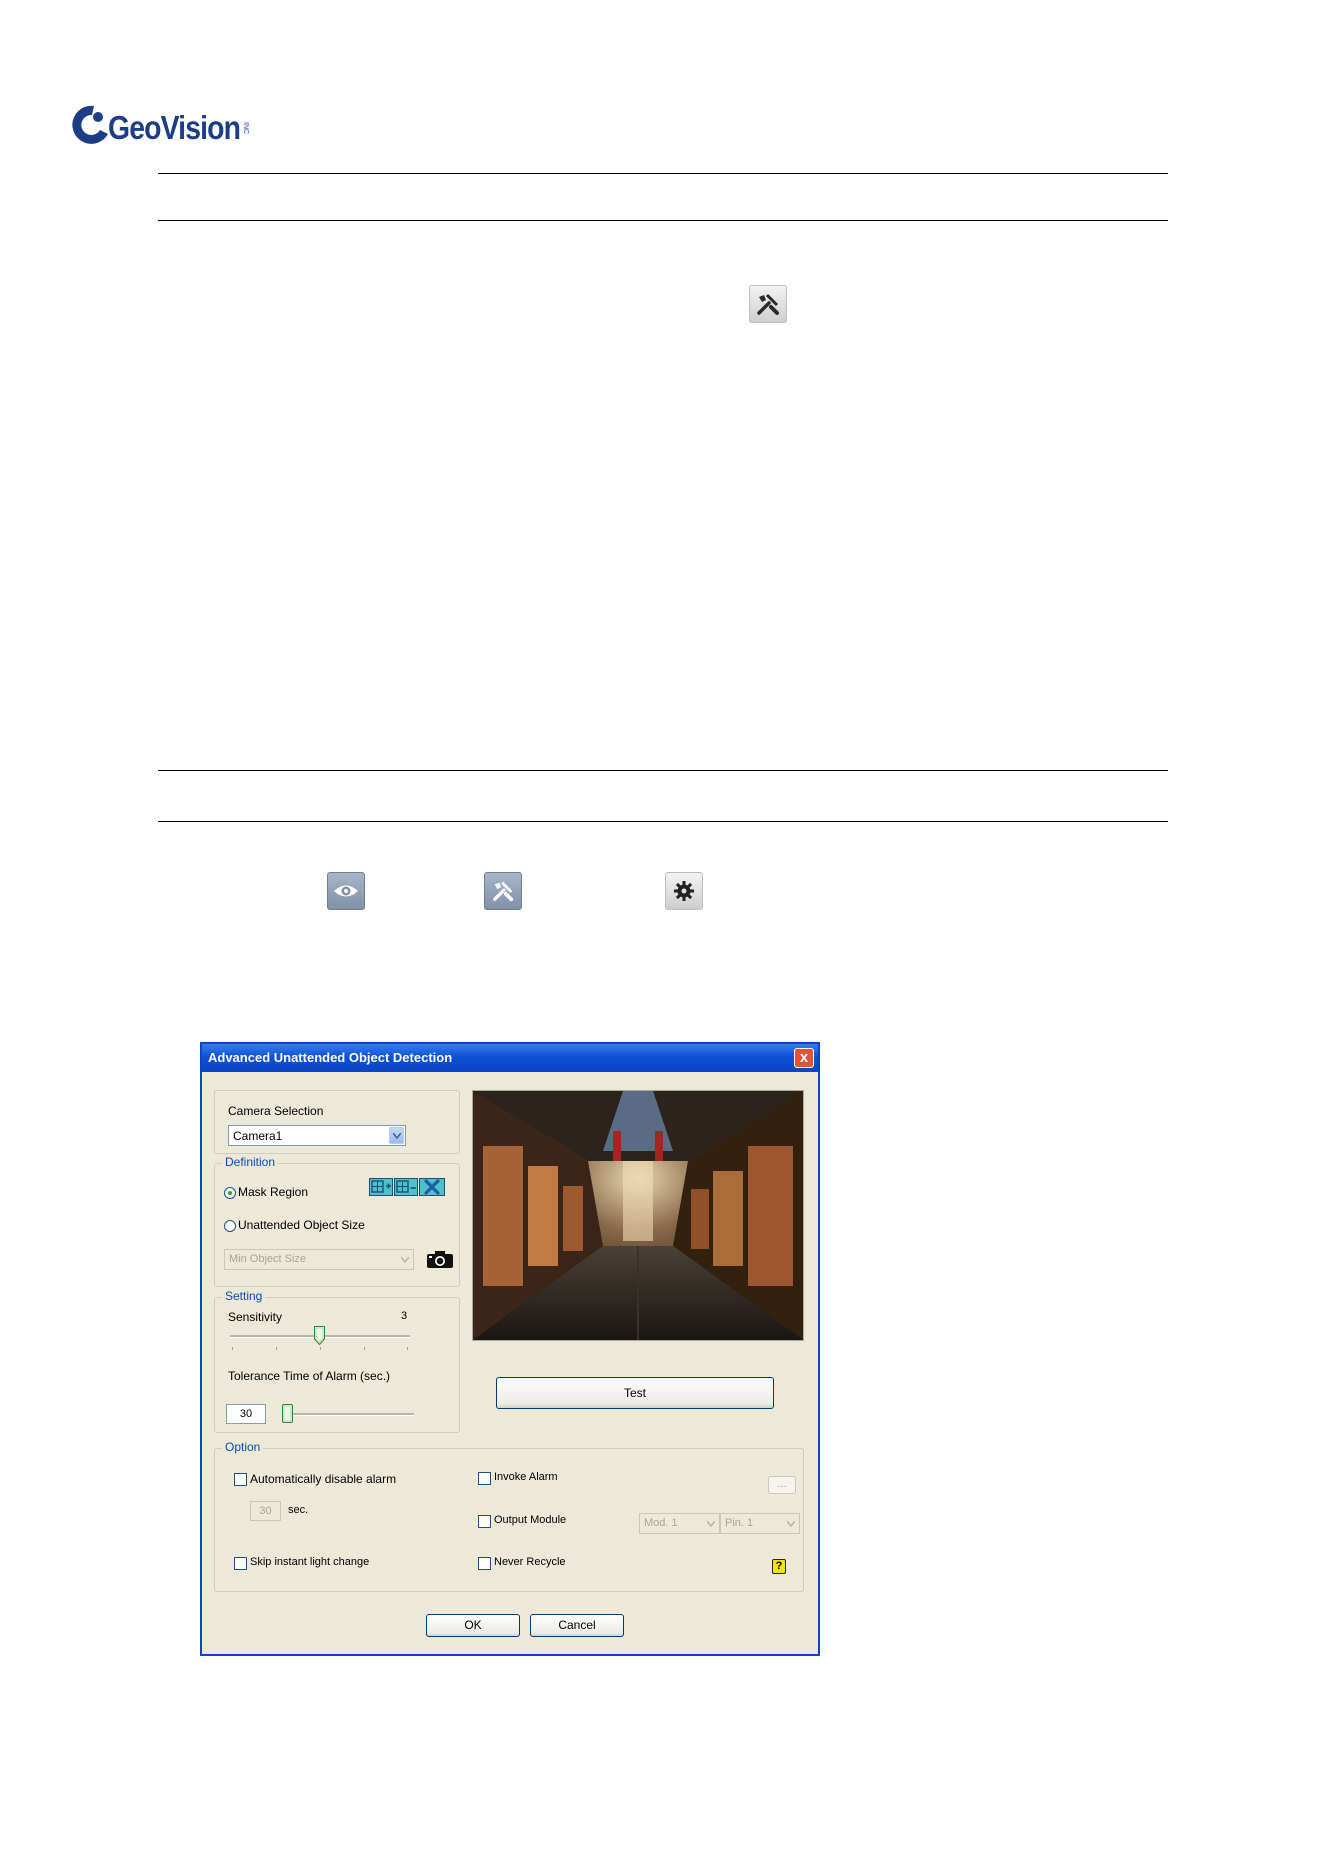 The height and width of the screenshot is (1872, 1323). I want to click on auto-disable-seconds-input: 30, so click(265, 1511).